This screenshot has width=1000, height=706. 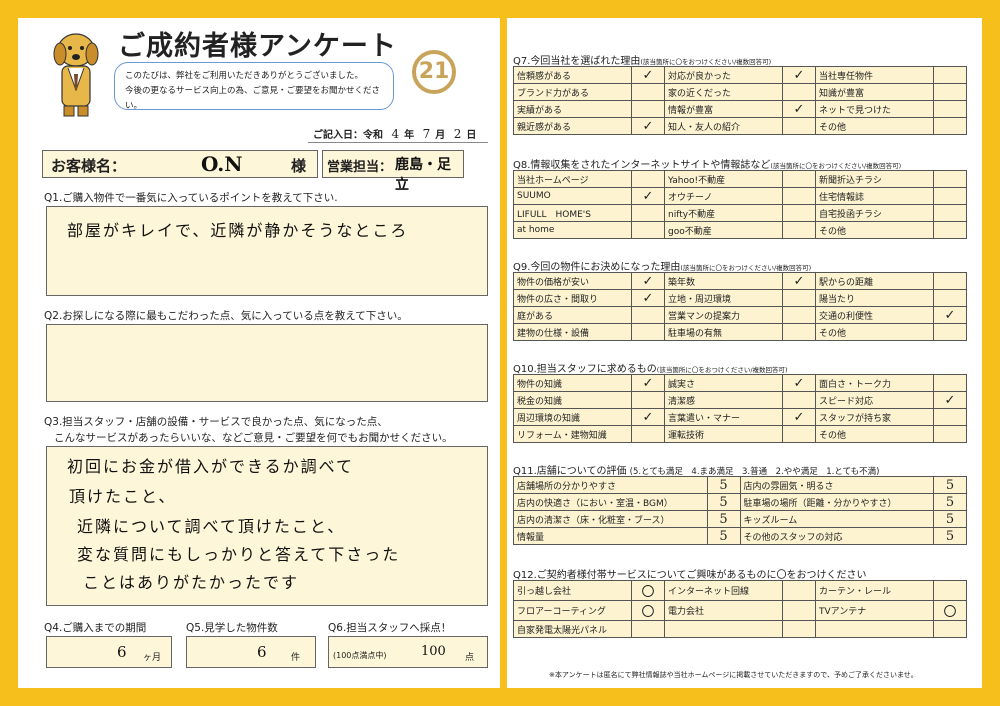 What do you see at coordinates (180, 164) in the screenshot?
I see `customer-name-field: お客様名： O.N 様` at bounding box center [180, 164].